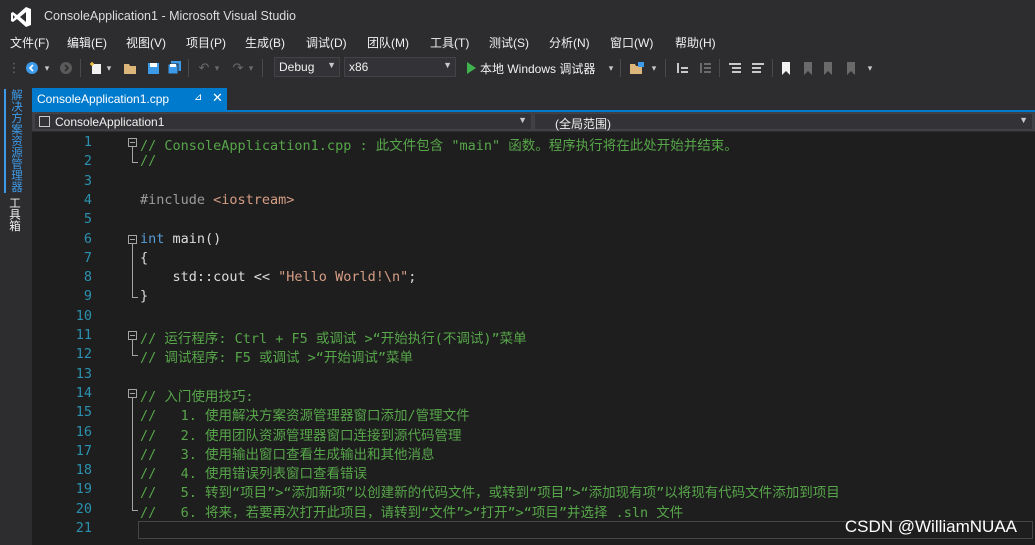 The width and height of the screenshot is (1035, 545). What do you see at coordinates (87, 219) in the screenshot?
I see `line-number: 5` at bounding box center [87, 219].